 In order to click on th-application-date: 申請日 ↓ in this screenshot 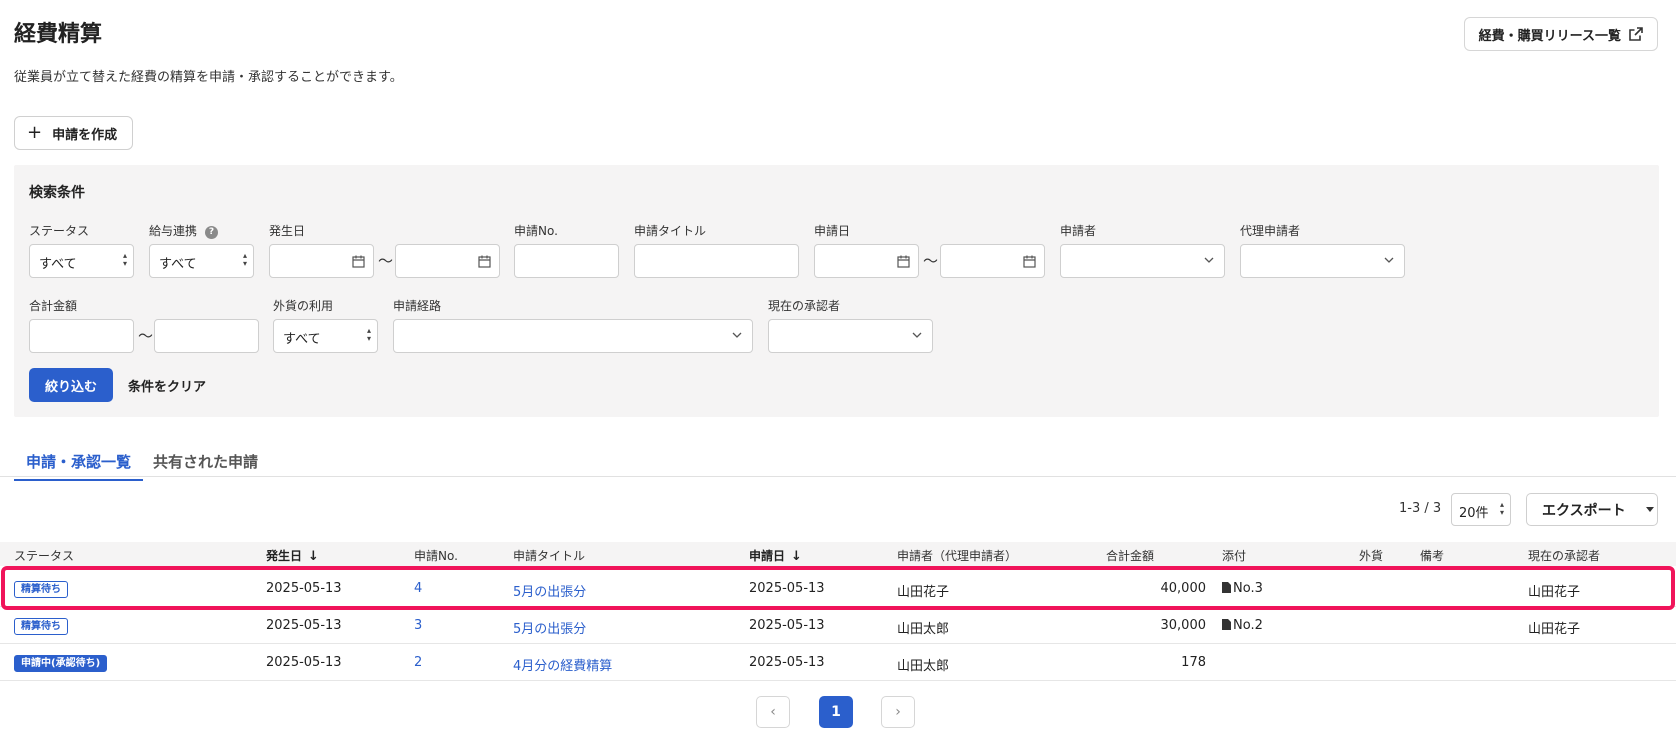, I will do `click(775, 555)`.